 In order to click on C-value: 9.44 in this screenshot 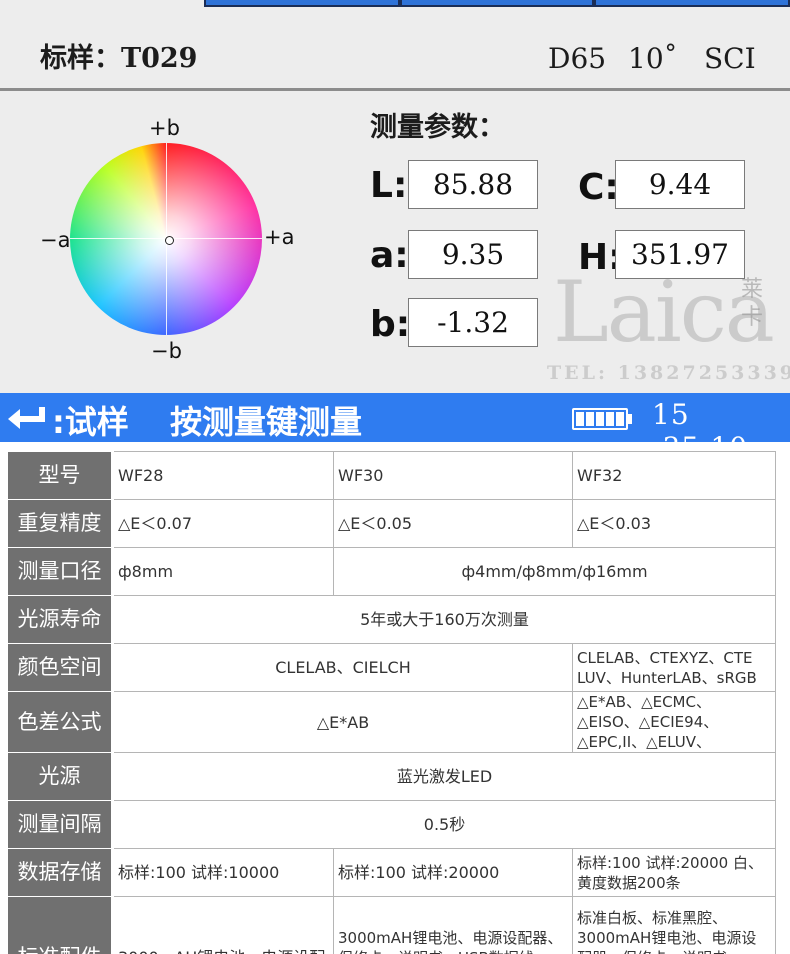, I will do `click(680, 184)`.